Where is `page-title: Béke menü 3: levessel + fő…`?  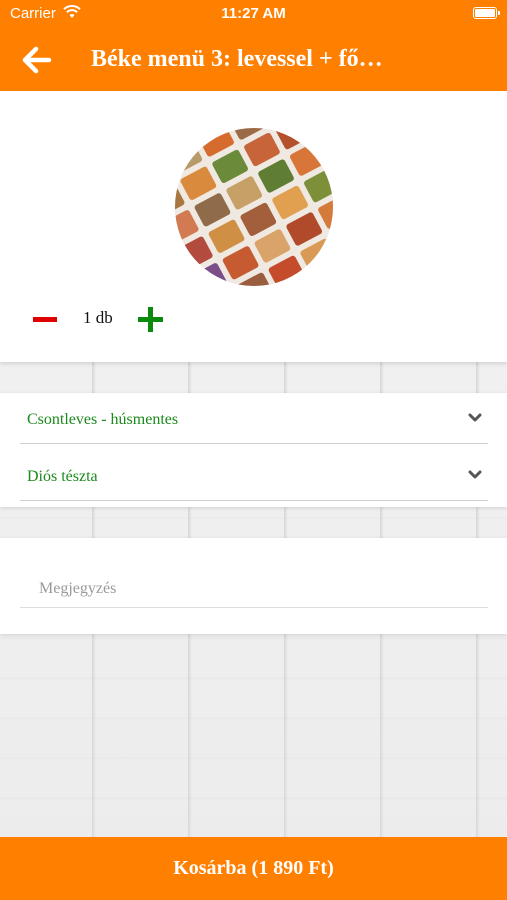
page-title: Béke menü 3: levessel + fő… is located at coordinates (237, 59).